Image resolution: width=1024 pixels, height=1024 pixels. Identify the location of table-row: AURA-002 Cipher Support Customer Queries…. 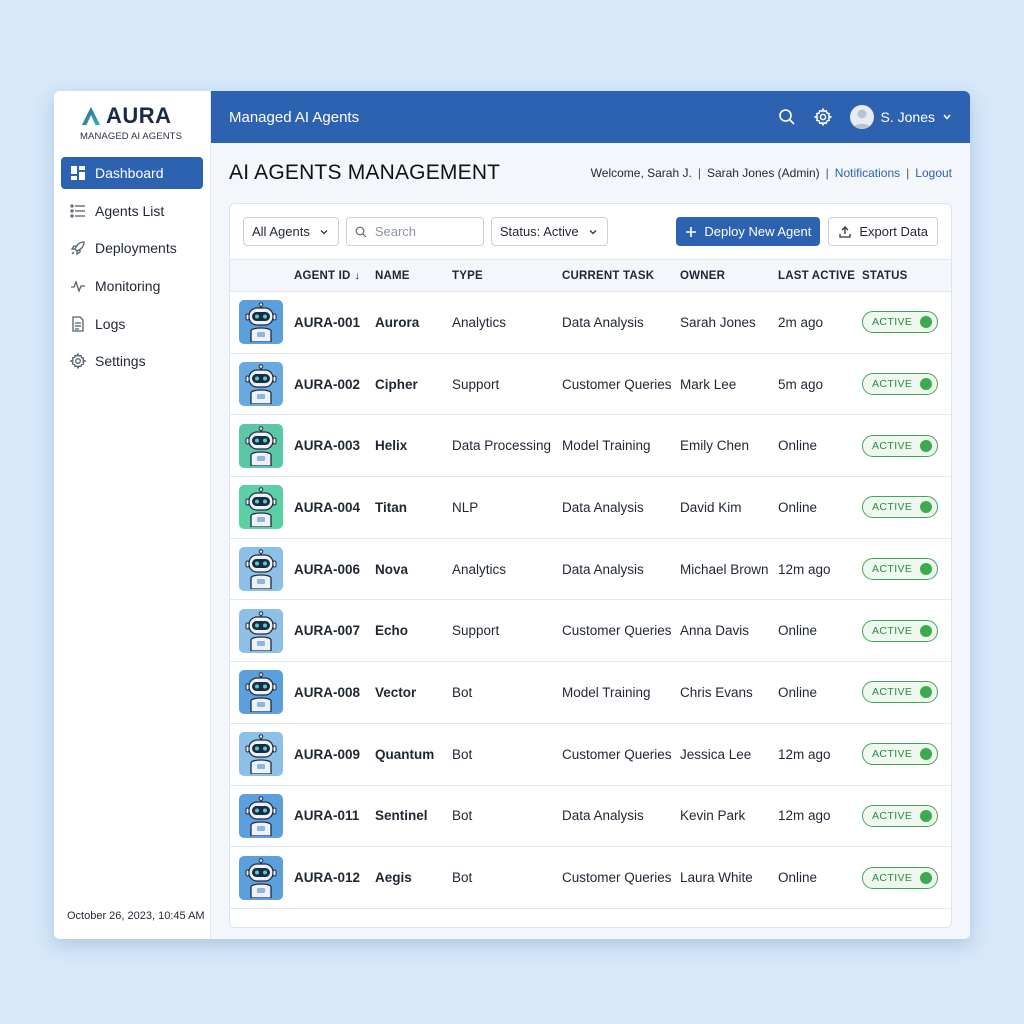
(590, 384).